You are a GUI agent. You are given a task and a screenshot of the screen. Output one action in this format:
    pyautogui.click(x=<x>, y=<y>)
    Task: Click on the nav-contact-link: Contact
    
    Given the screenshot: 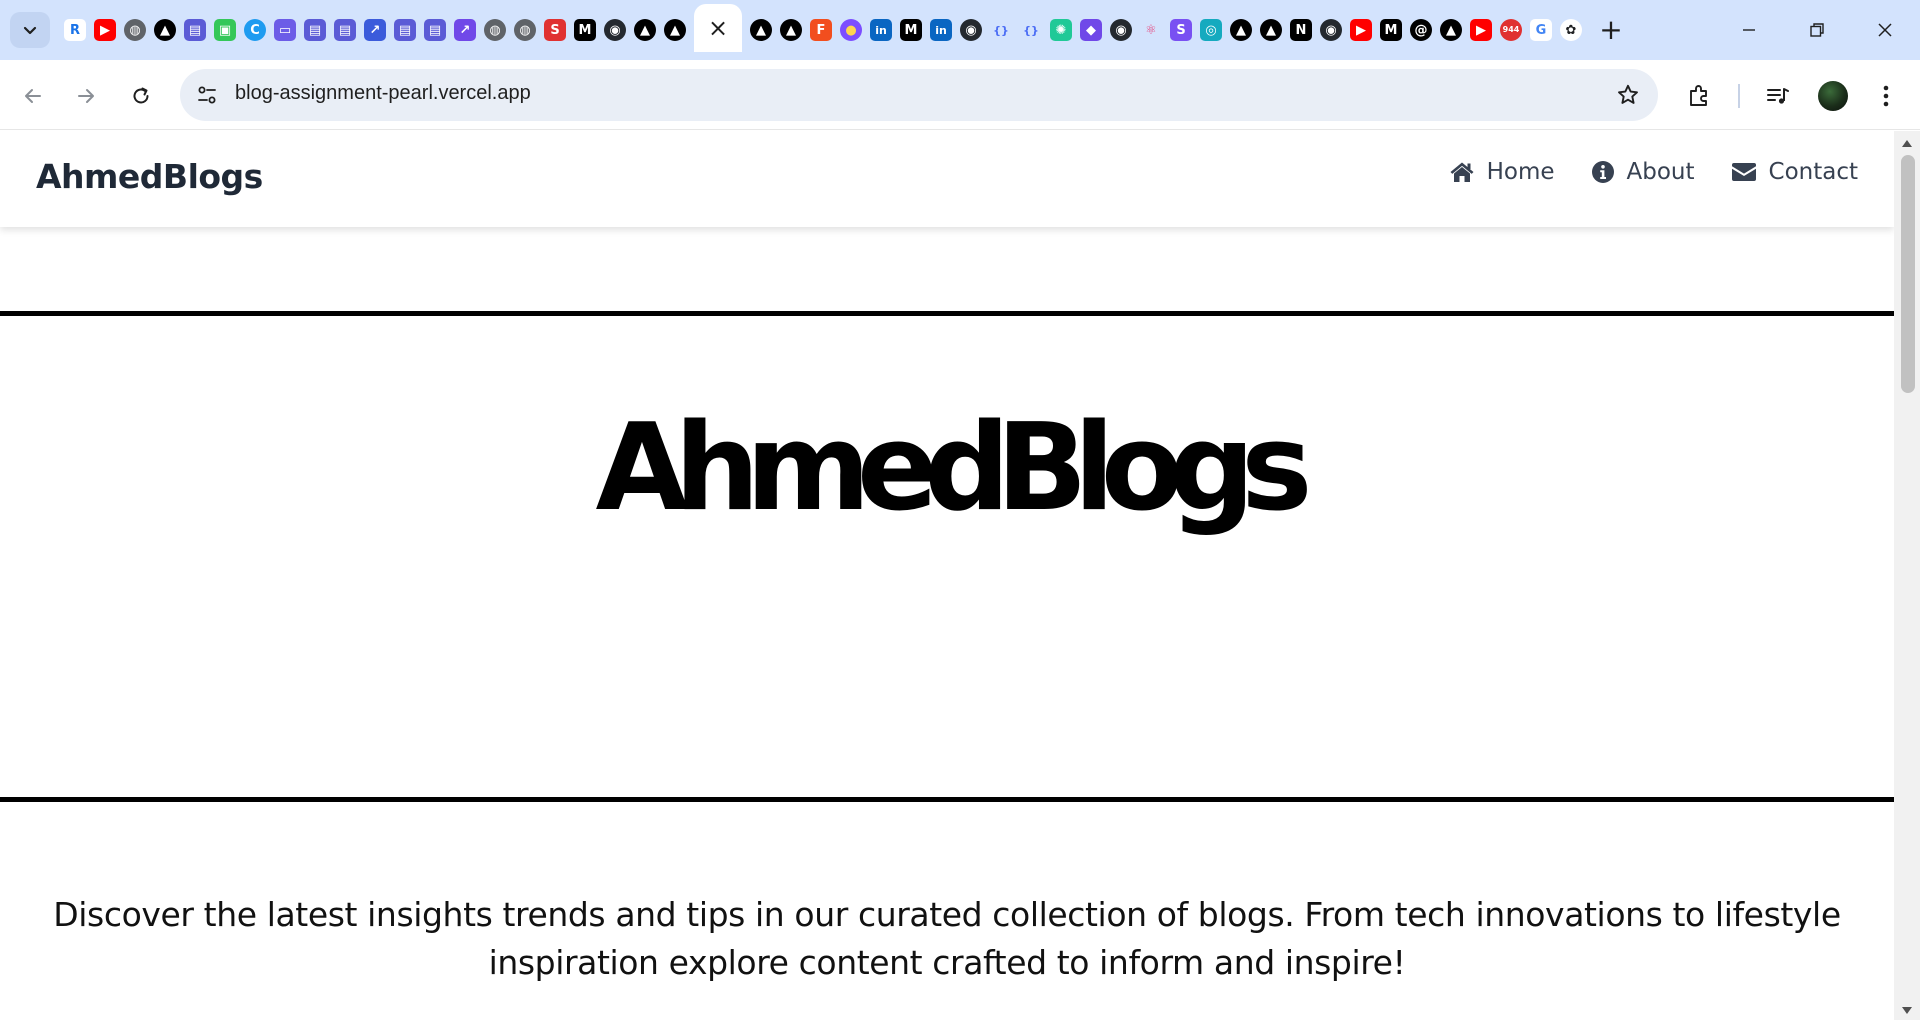 What is the action you would take?
    pyautogui.click(x=1794, y=172)
    